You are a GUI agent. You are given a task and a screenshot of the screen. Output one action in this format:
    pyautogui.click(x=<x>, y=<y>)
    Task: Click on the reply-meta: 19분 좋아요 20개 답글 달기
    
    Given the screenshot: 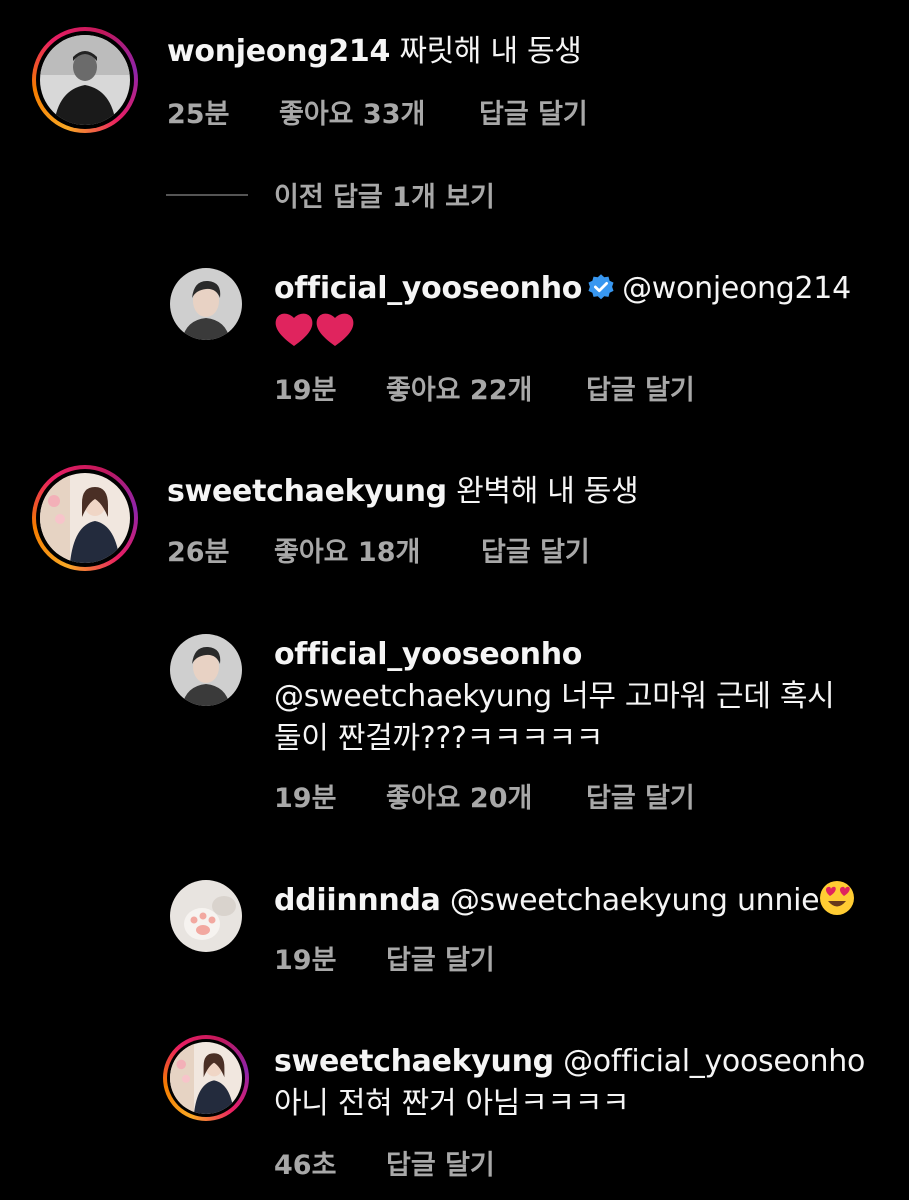 What is the action you would take?
    pyautogui.click(x=484, y=795)
    